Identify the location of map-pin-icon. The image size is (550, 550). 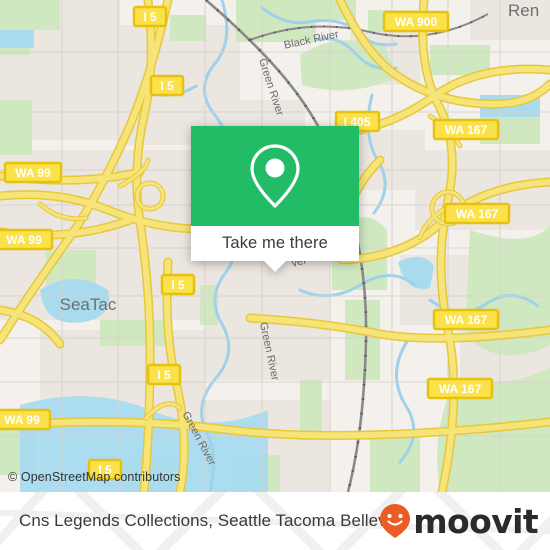
(275, 176).